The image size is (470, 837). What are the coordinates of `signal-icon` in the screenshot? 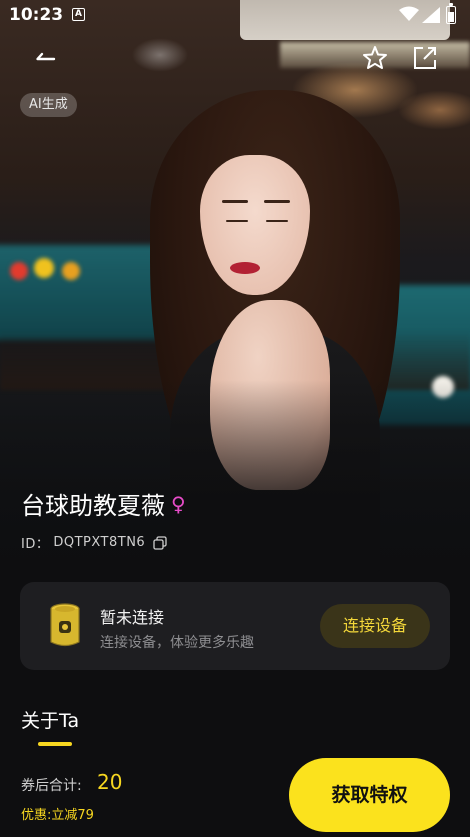 It's located at (431, 15).